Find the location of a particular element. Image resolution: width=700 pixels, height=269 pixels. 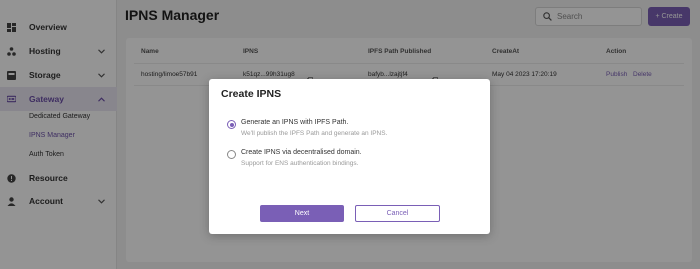

cancel-button: Cancel is located at coordinates (397, 213).